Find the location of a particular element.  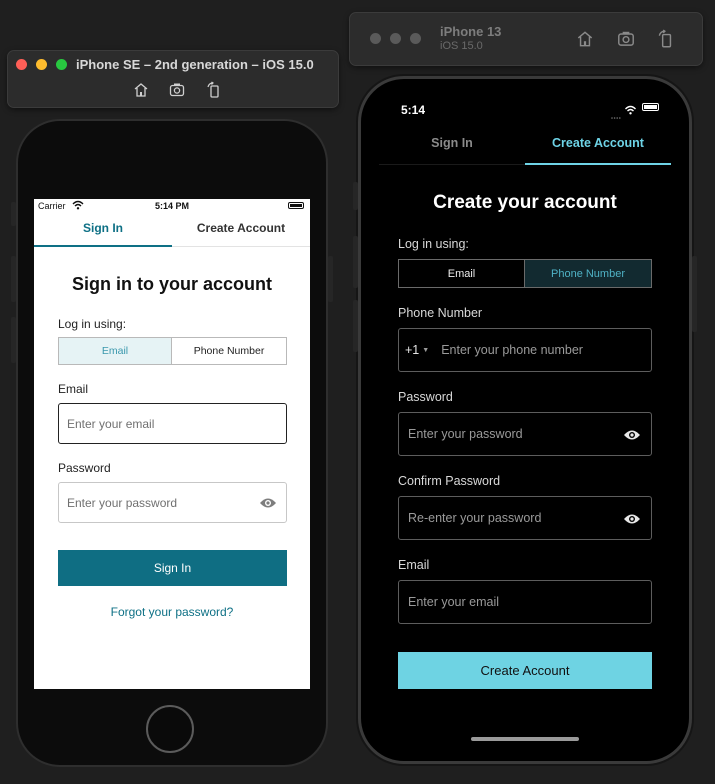

carrier-label: Carrier is located at coordinates (52, 206).